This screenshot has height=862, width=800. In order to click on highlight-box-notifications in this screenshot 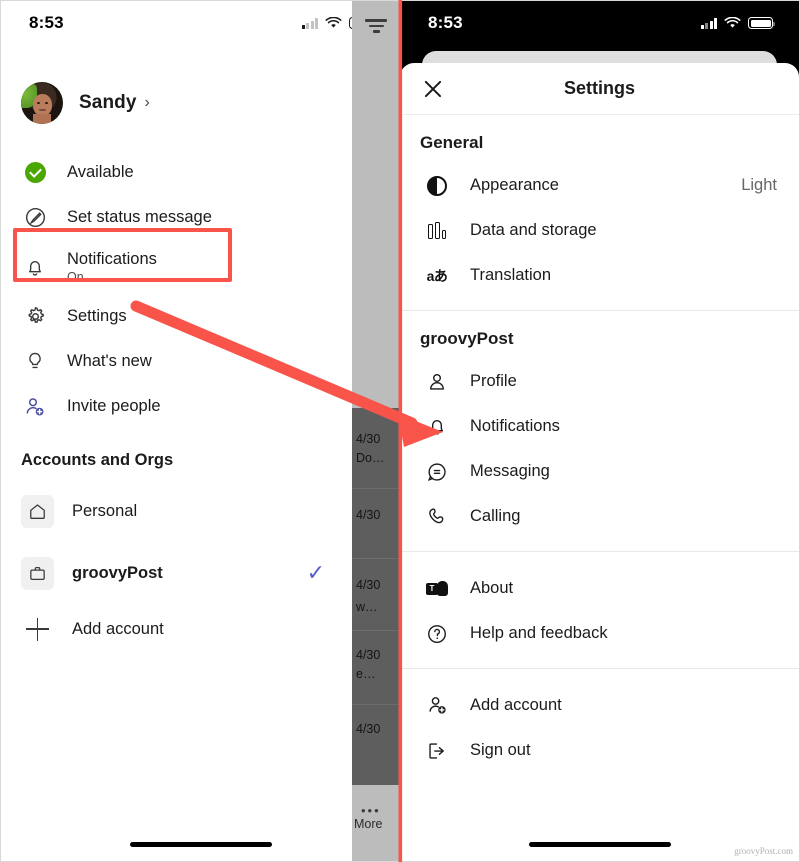, I will do `click(122, 255)`.